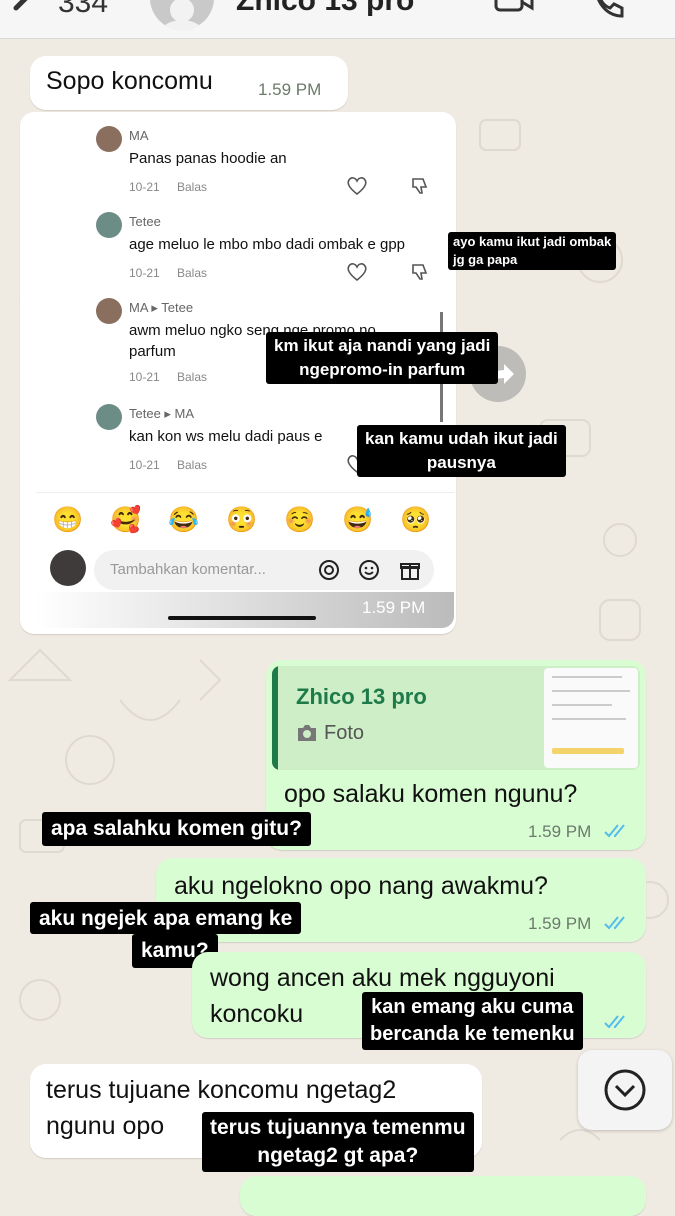  Describe the element at coordinates (338, 1142) in the screenshot. I see `translation-caption: terus tujuannya temenmu ngetag2 gt apa?` at that location.